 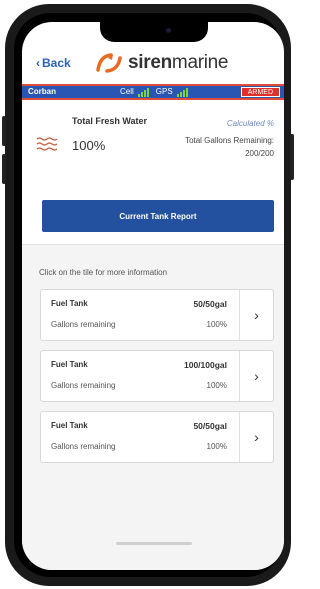 I want to click on water-waves-icon, so click(x=47, y=144).